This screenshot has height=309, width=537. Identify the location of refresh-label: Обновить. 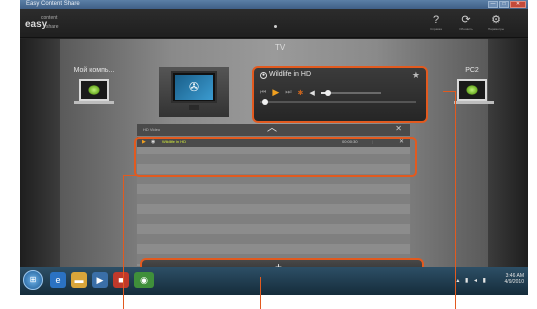
(466, 29).